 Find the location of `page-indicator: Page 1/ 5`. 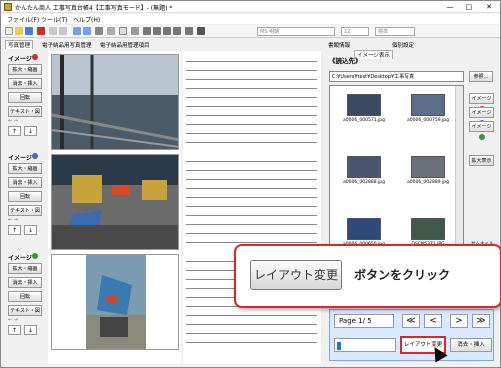

page-indicator: Page 1/ 5 is located at coordinates (364, 321).